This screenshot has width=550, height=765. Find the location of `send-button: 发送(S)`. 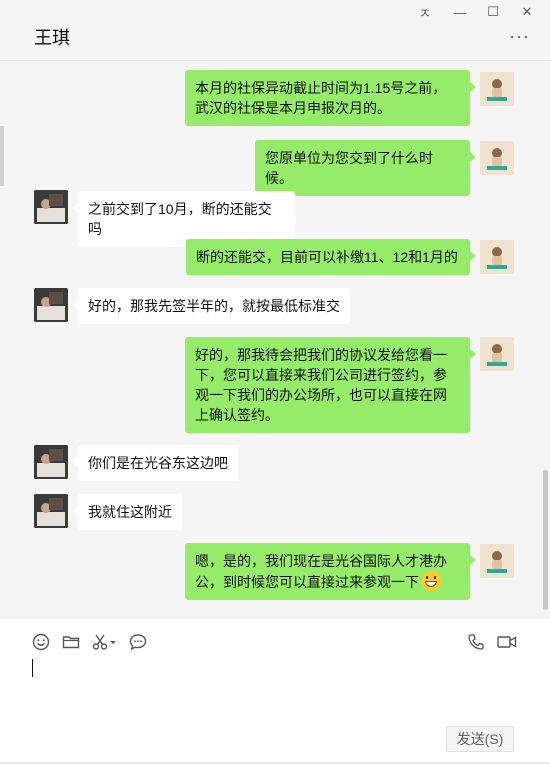

send-button: 发送(S) is located at coordinates (480, 739).